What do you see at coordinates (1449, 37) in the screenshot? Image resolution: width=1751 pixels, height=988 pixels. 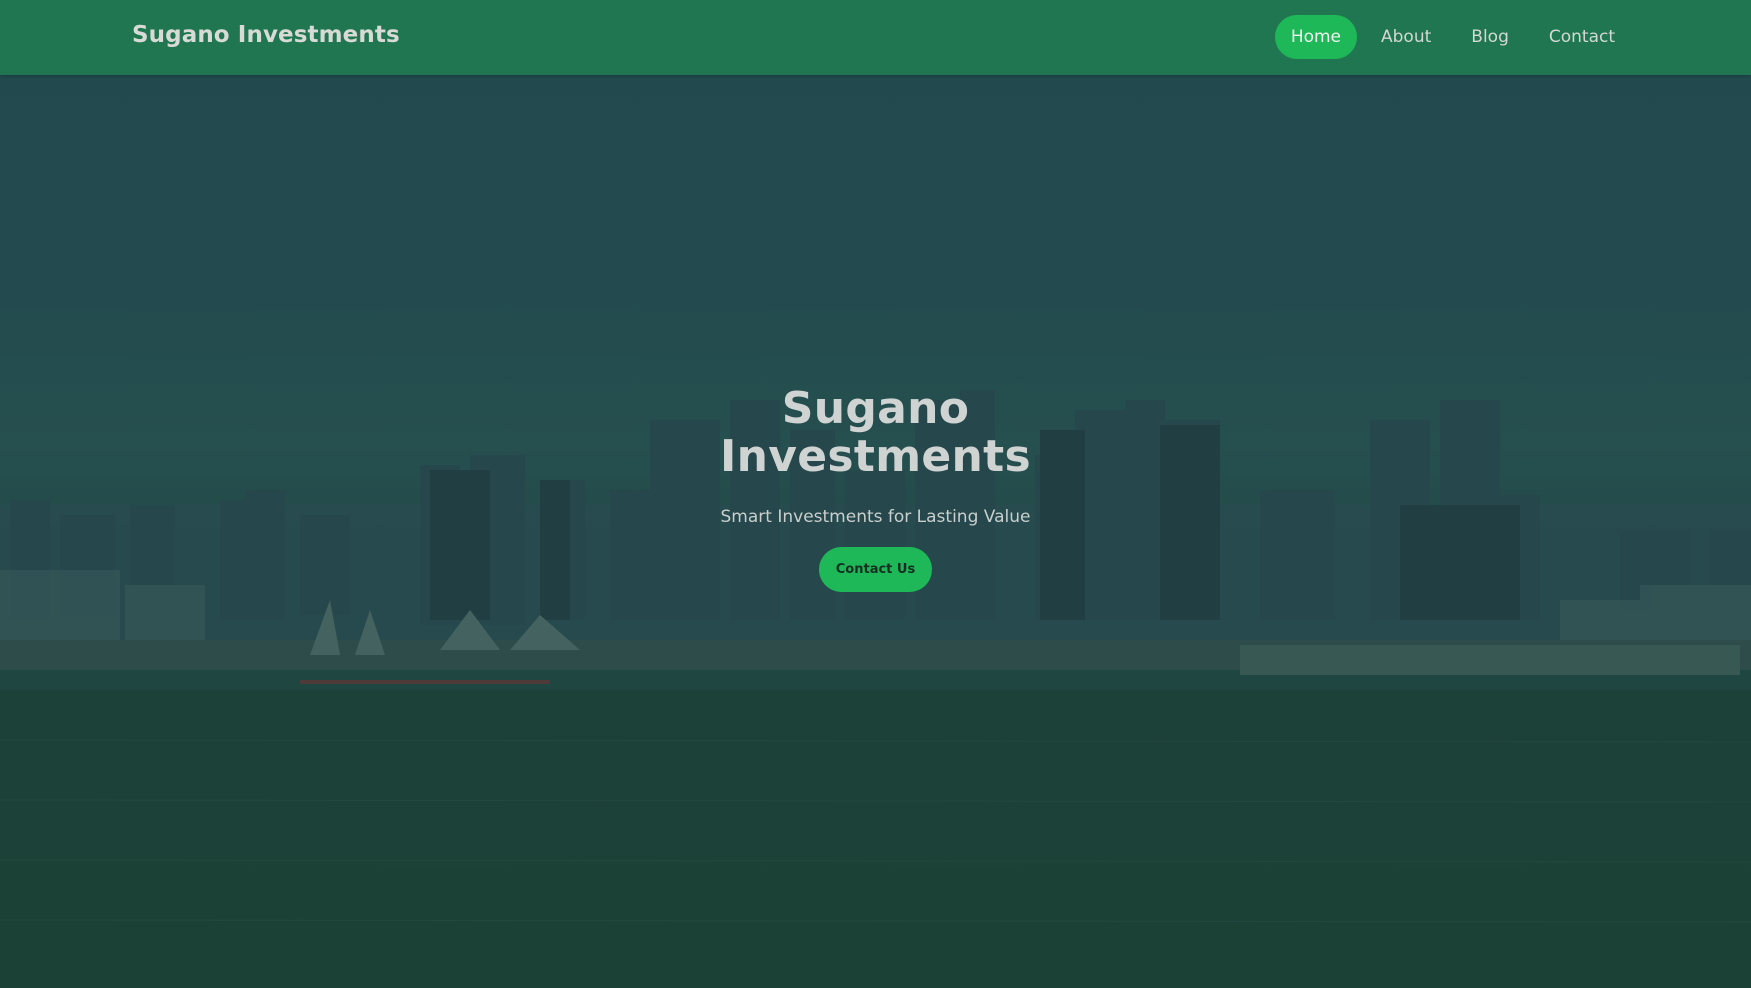 I see `nav-links: Home About Blog Contact` at bounding box center [1449, 37].